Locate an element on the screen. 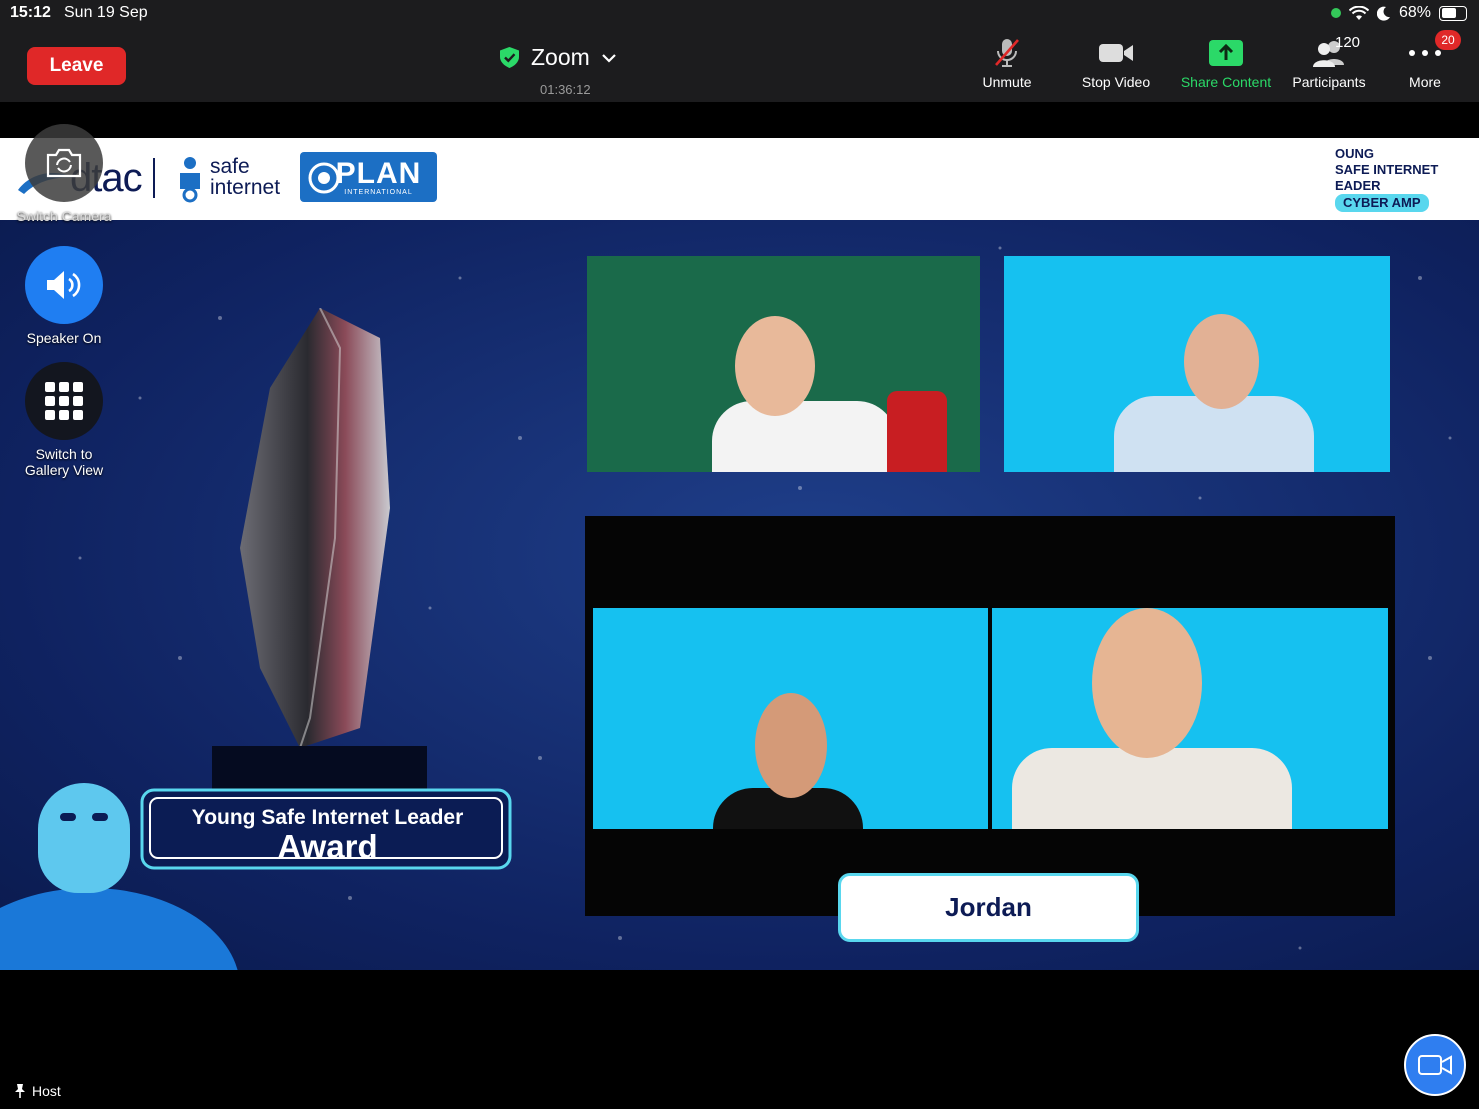  plan-globe-icon is located at coordinates (324, 178).